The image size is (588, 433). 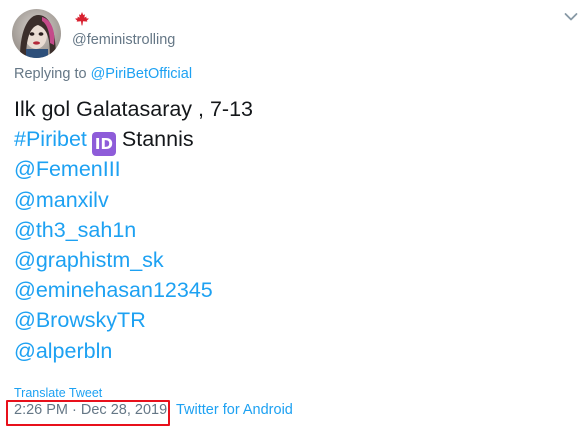 What do you see at coordinates (88, 413) in the screenshot?
I see `timestamp-highlight-box` at bounding box center [88, 413].